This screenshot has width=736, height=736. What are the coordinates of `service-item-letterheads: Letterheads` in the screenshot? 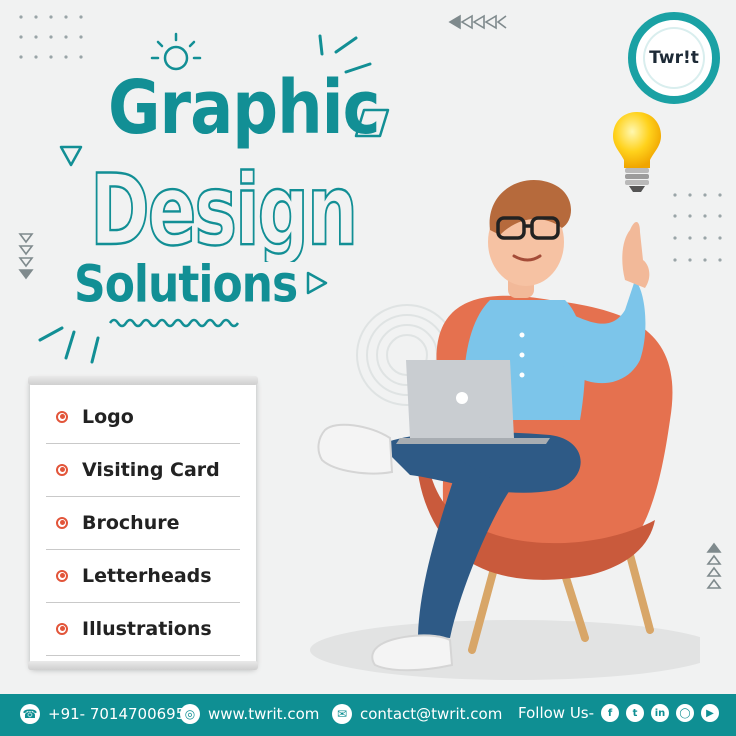 It's located at (143, 576).